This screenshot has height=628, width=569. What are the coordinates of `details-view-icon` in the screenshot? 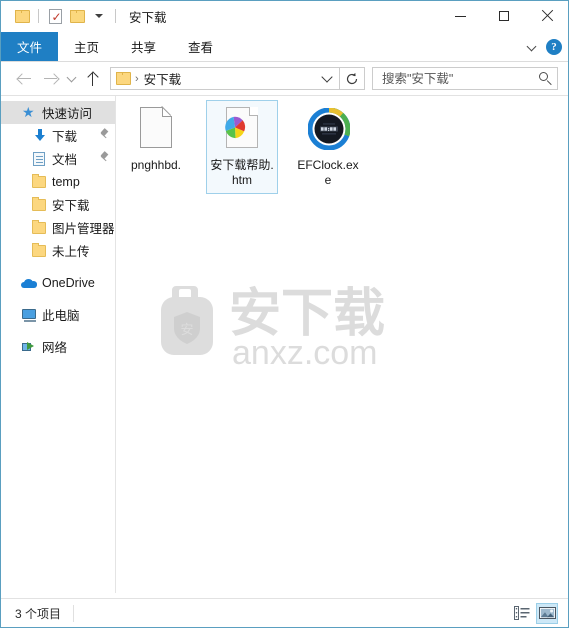 It's located at (522, 613).